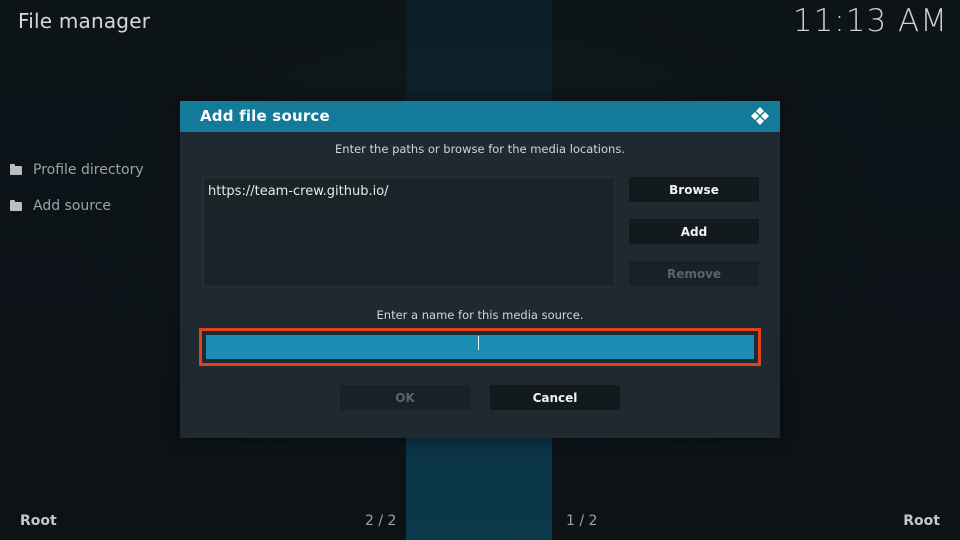 The image size is (960, 540). I want to click on footer-root-right: Root, so click(921, 521).